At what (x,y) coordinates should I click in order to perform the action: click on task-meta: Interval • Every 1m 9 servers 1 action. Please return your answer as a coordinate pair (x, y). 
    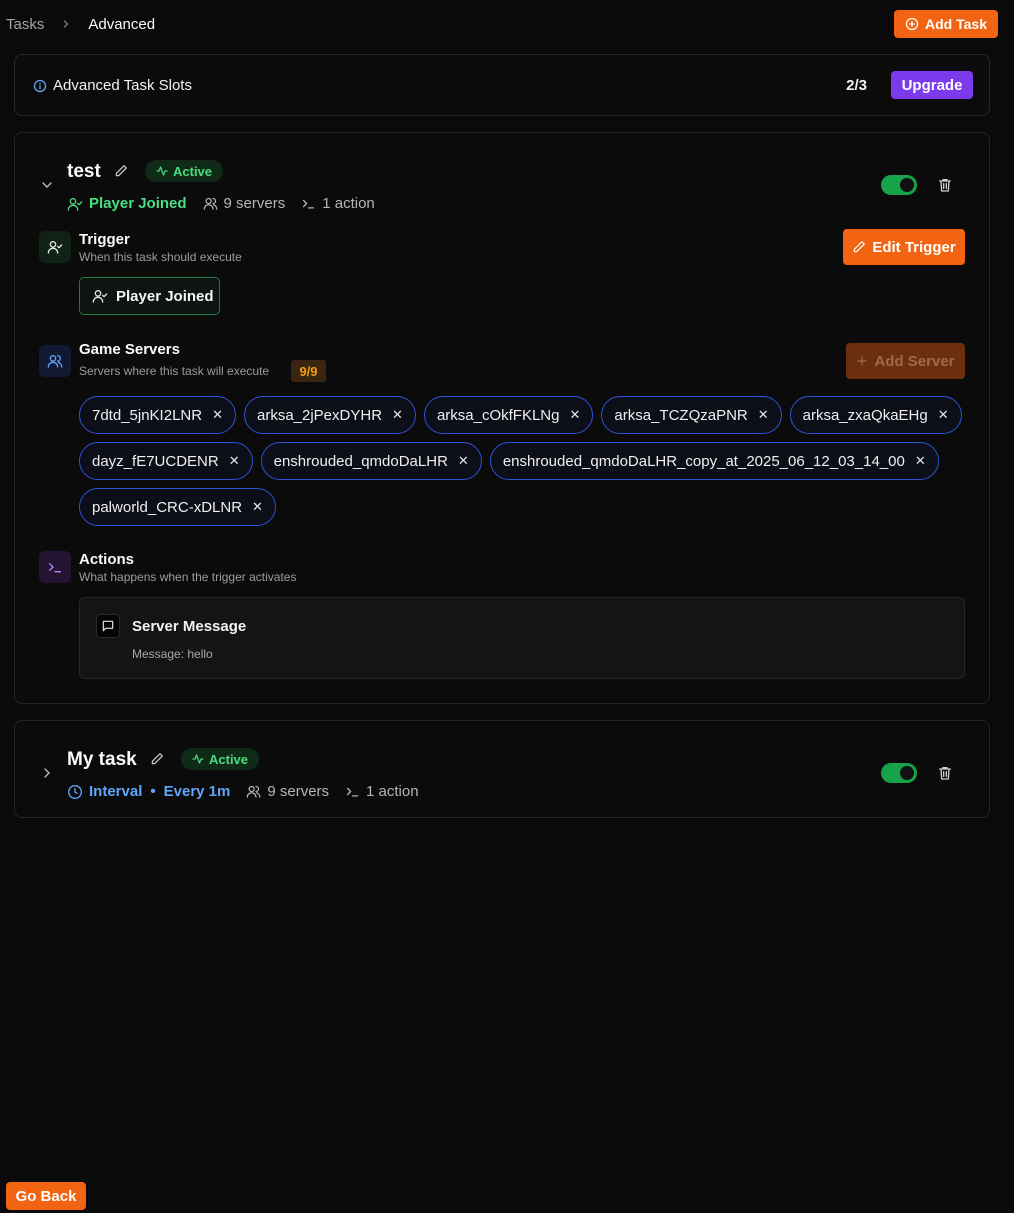
    Looking at the image, I should click on (251, 791).